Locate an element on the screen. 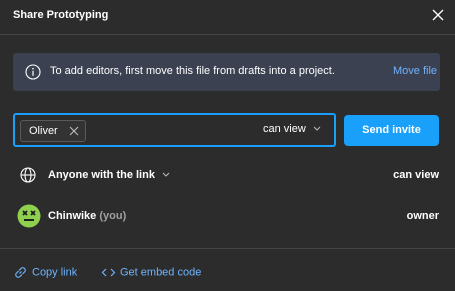  copy-link-label: Copy link is located at coordinates (55, 272).